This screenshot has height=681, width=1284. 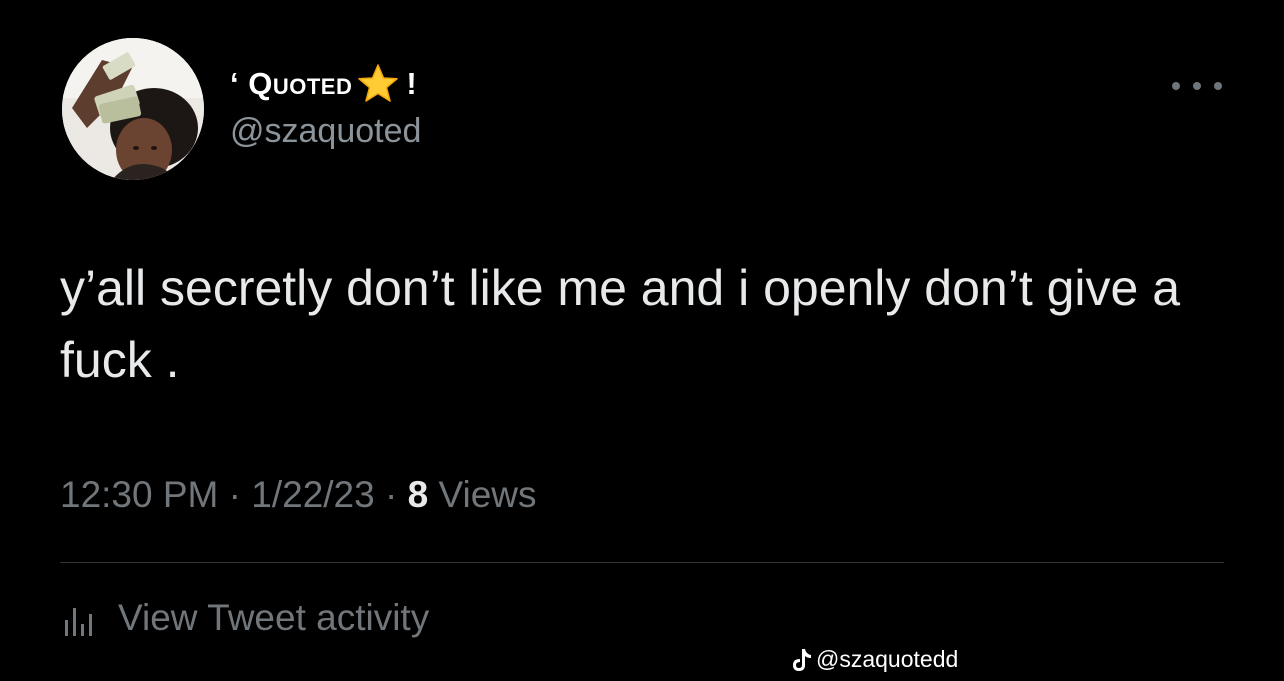 What do you see at coordinates (802, 659) in the screenshot?
I see `tiktok-icon` at bounding box center [802, 659].